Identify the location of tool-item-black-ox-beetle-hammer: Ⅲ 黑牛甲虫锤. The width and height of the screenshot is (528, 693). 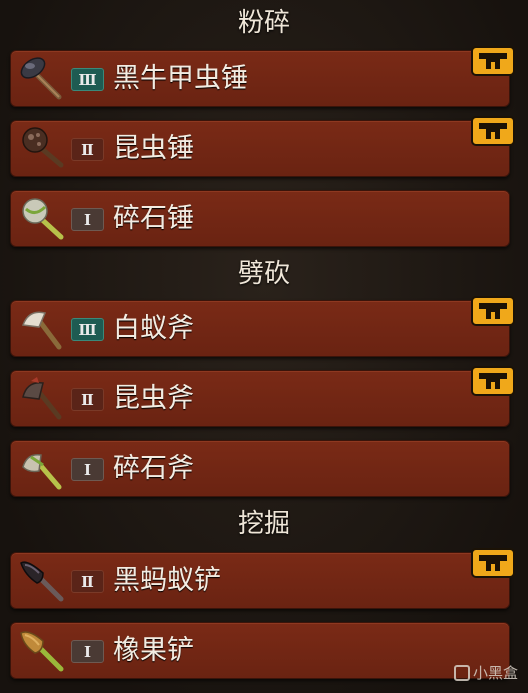
(262, 76).